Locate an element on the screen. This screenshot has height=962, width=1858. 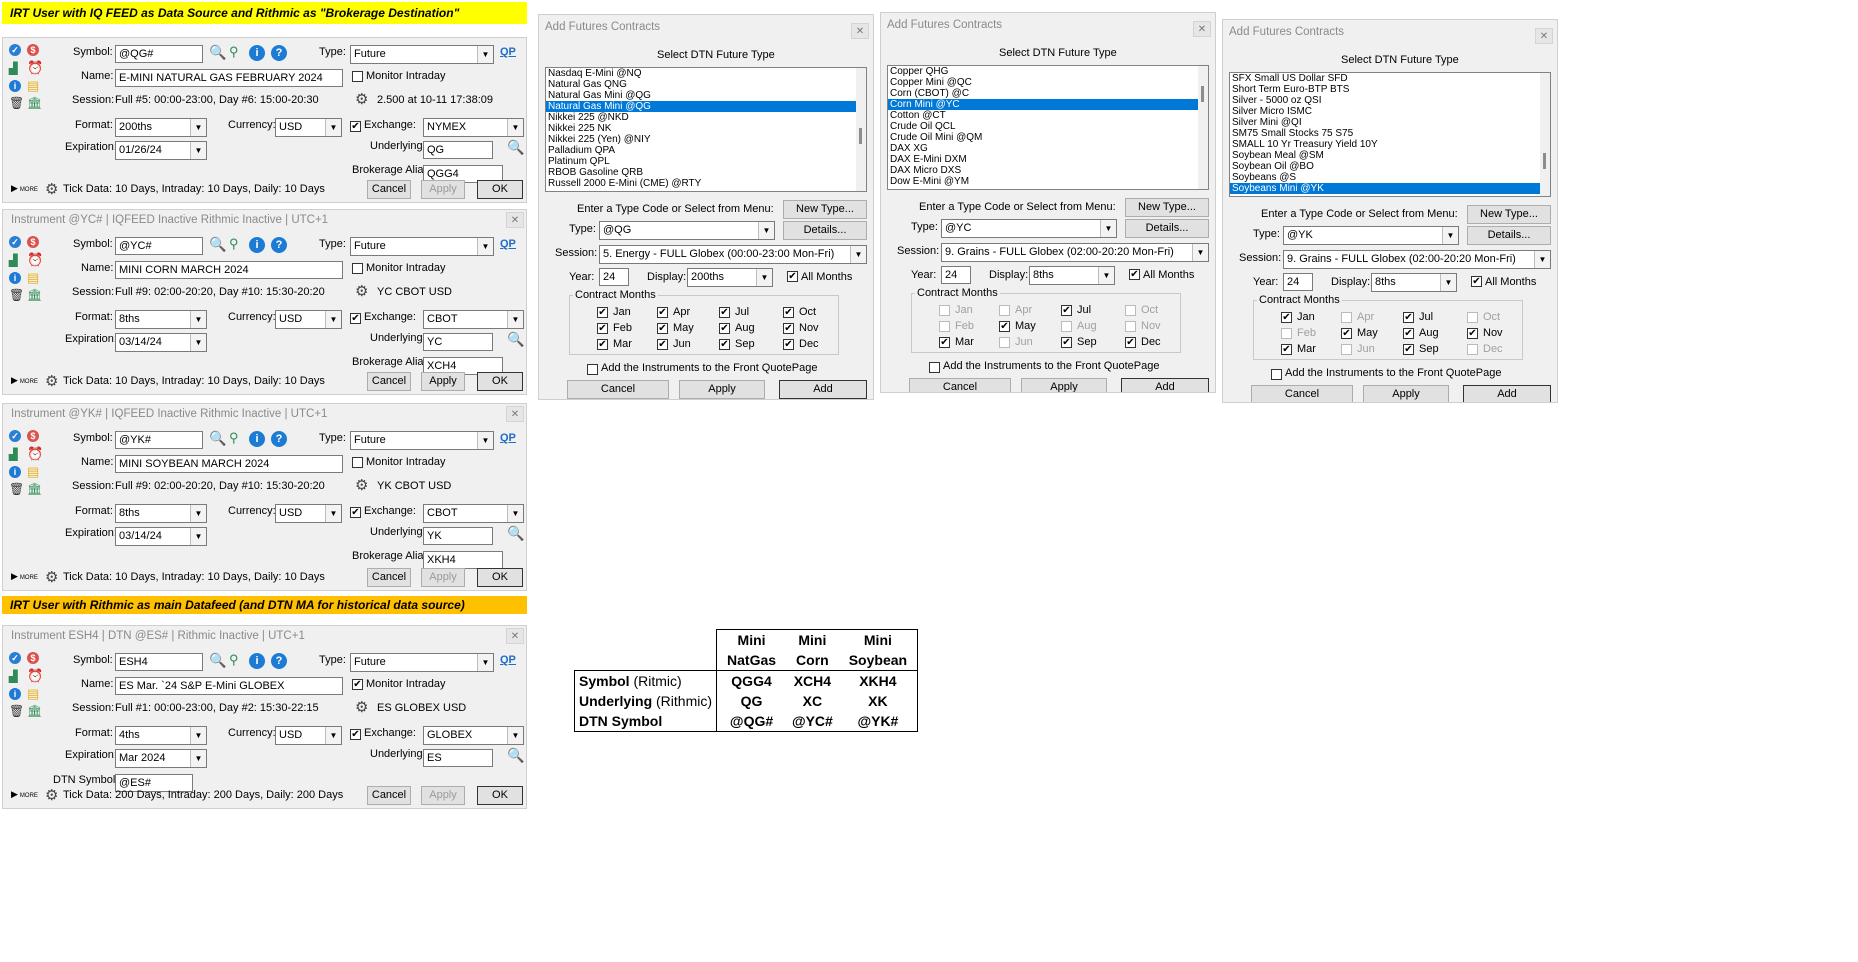
list-item: Crude Oil Mini @QM is located at coordinates (1048, 137).